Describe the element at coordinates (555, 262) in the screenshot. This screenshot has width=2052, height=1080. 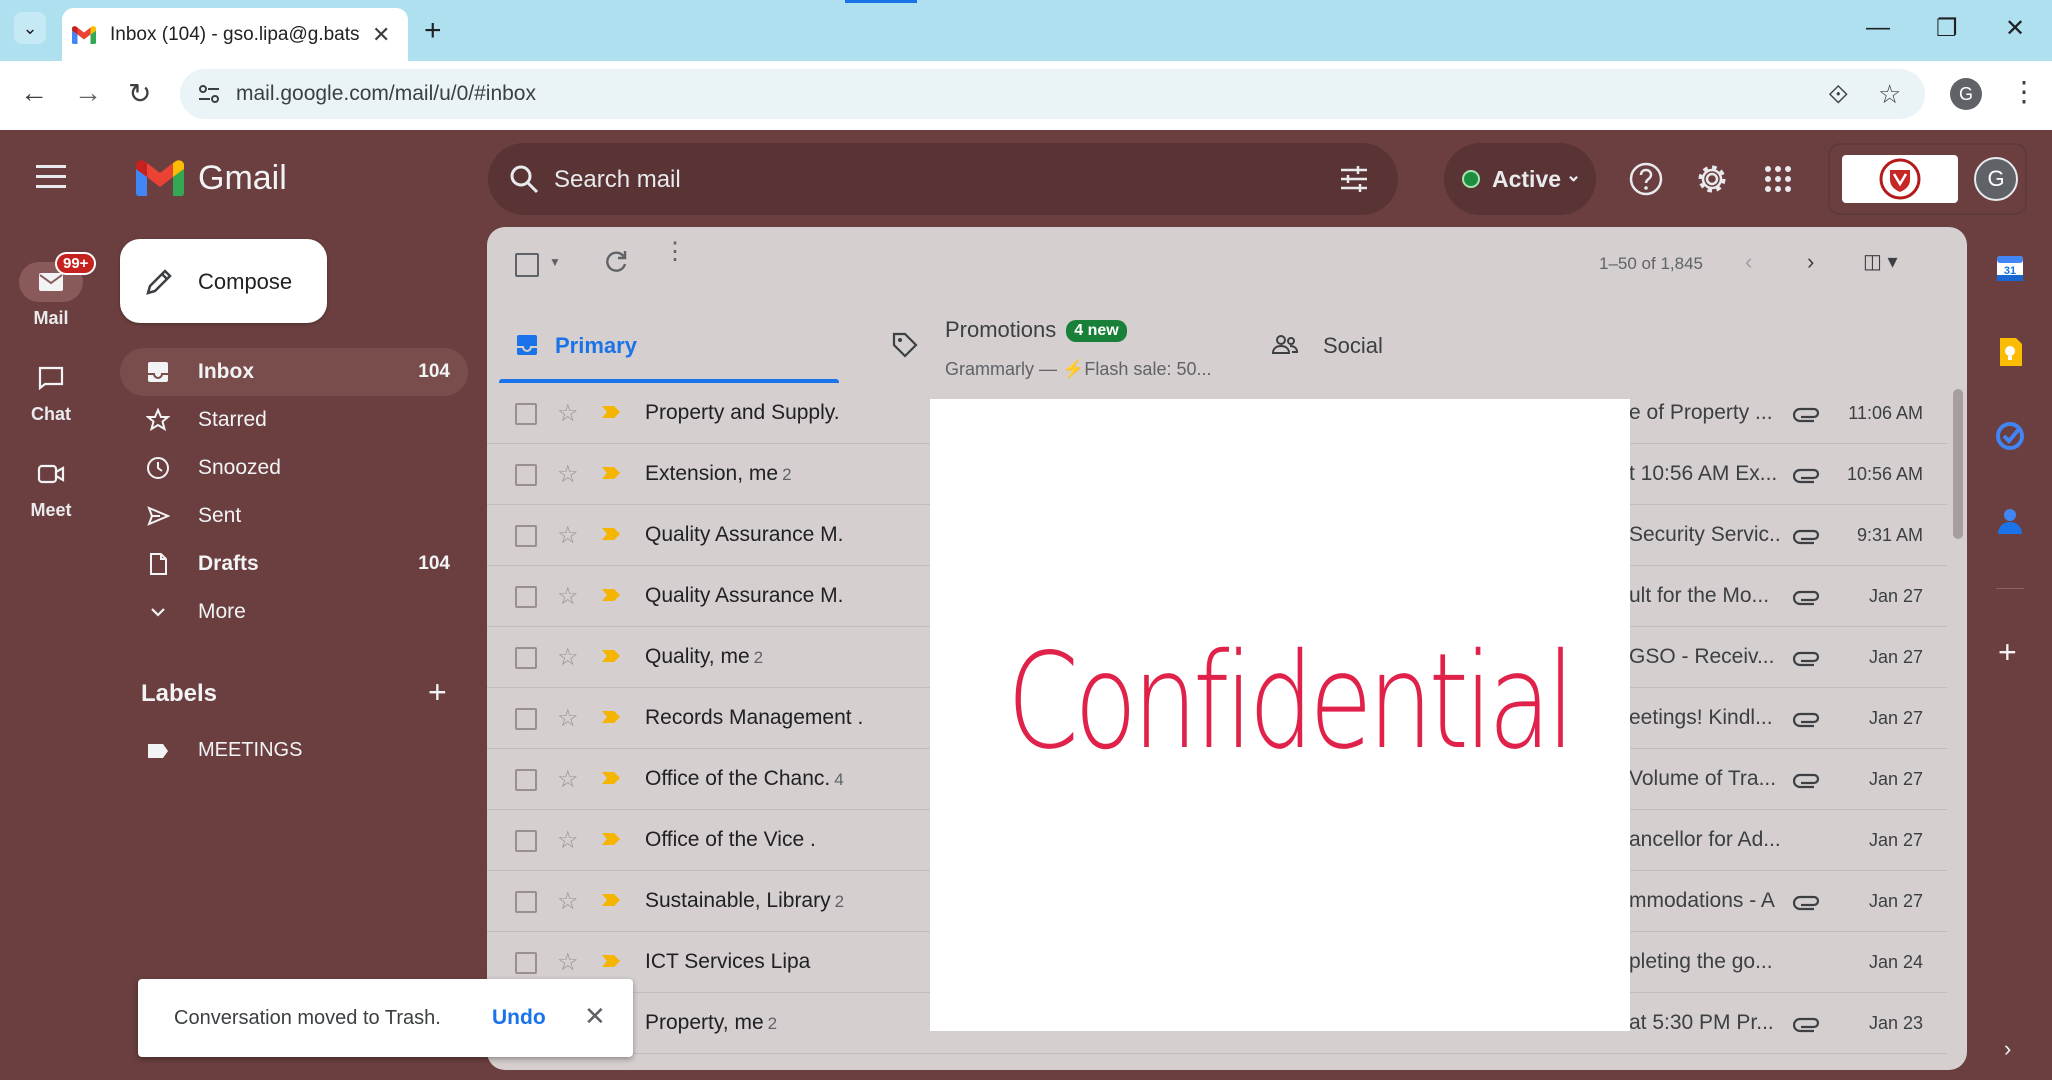
I see `select-options-caret-icon: ▼` at that location.